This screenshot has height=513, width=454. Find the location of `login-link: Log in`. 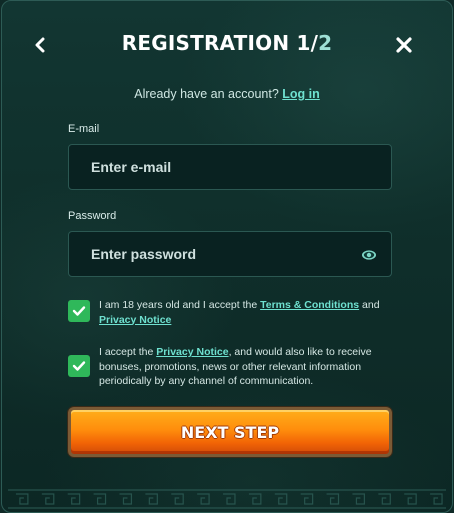

login-link: Log in is located at coordinates (301, 94).